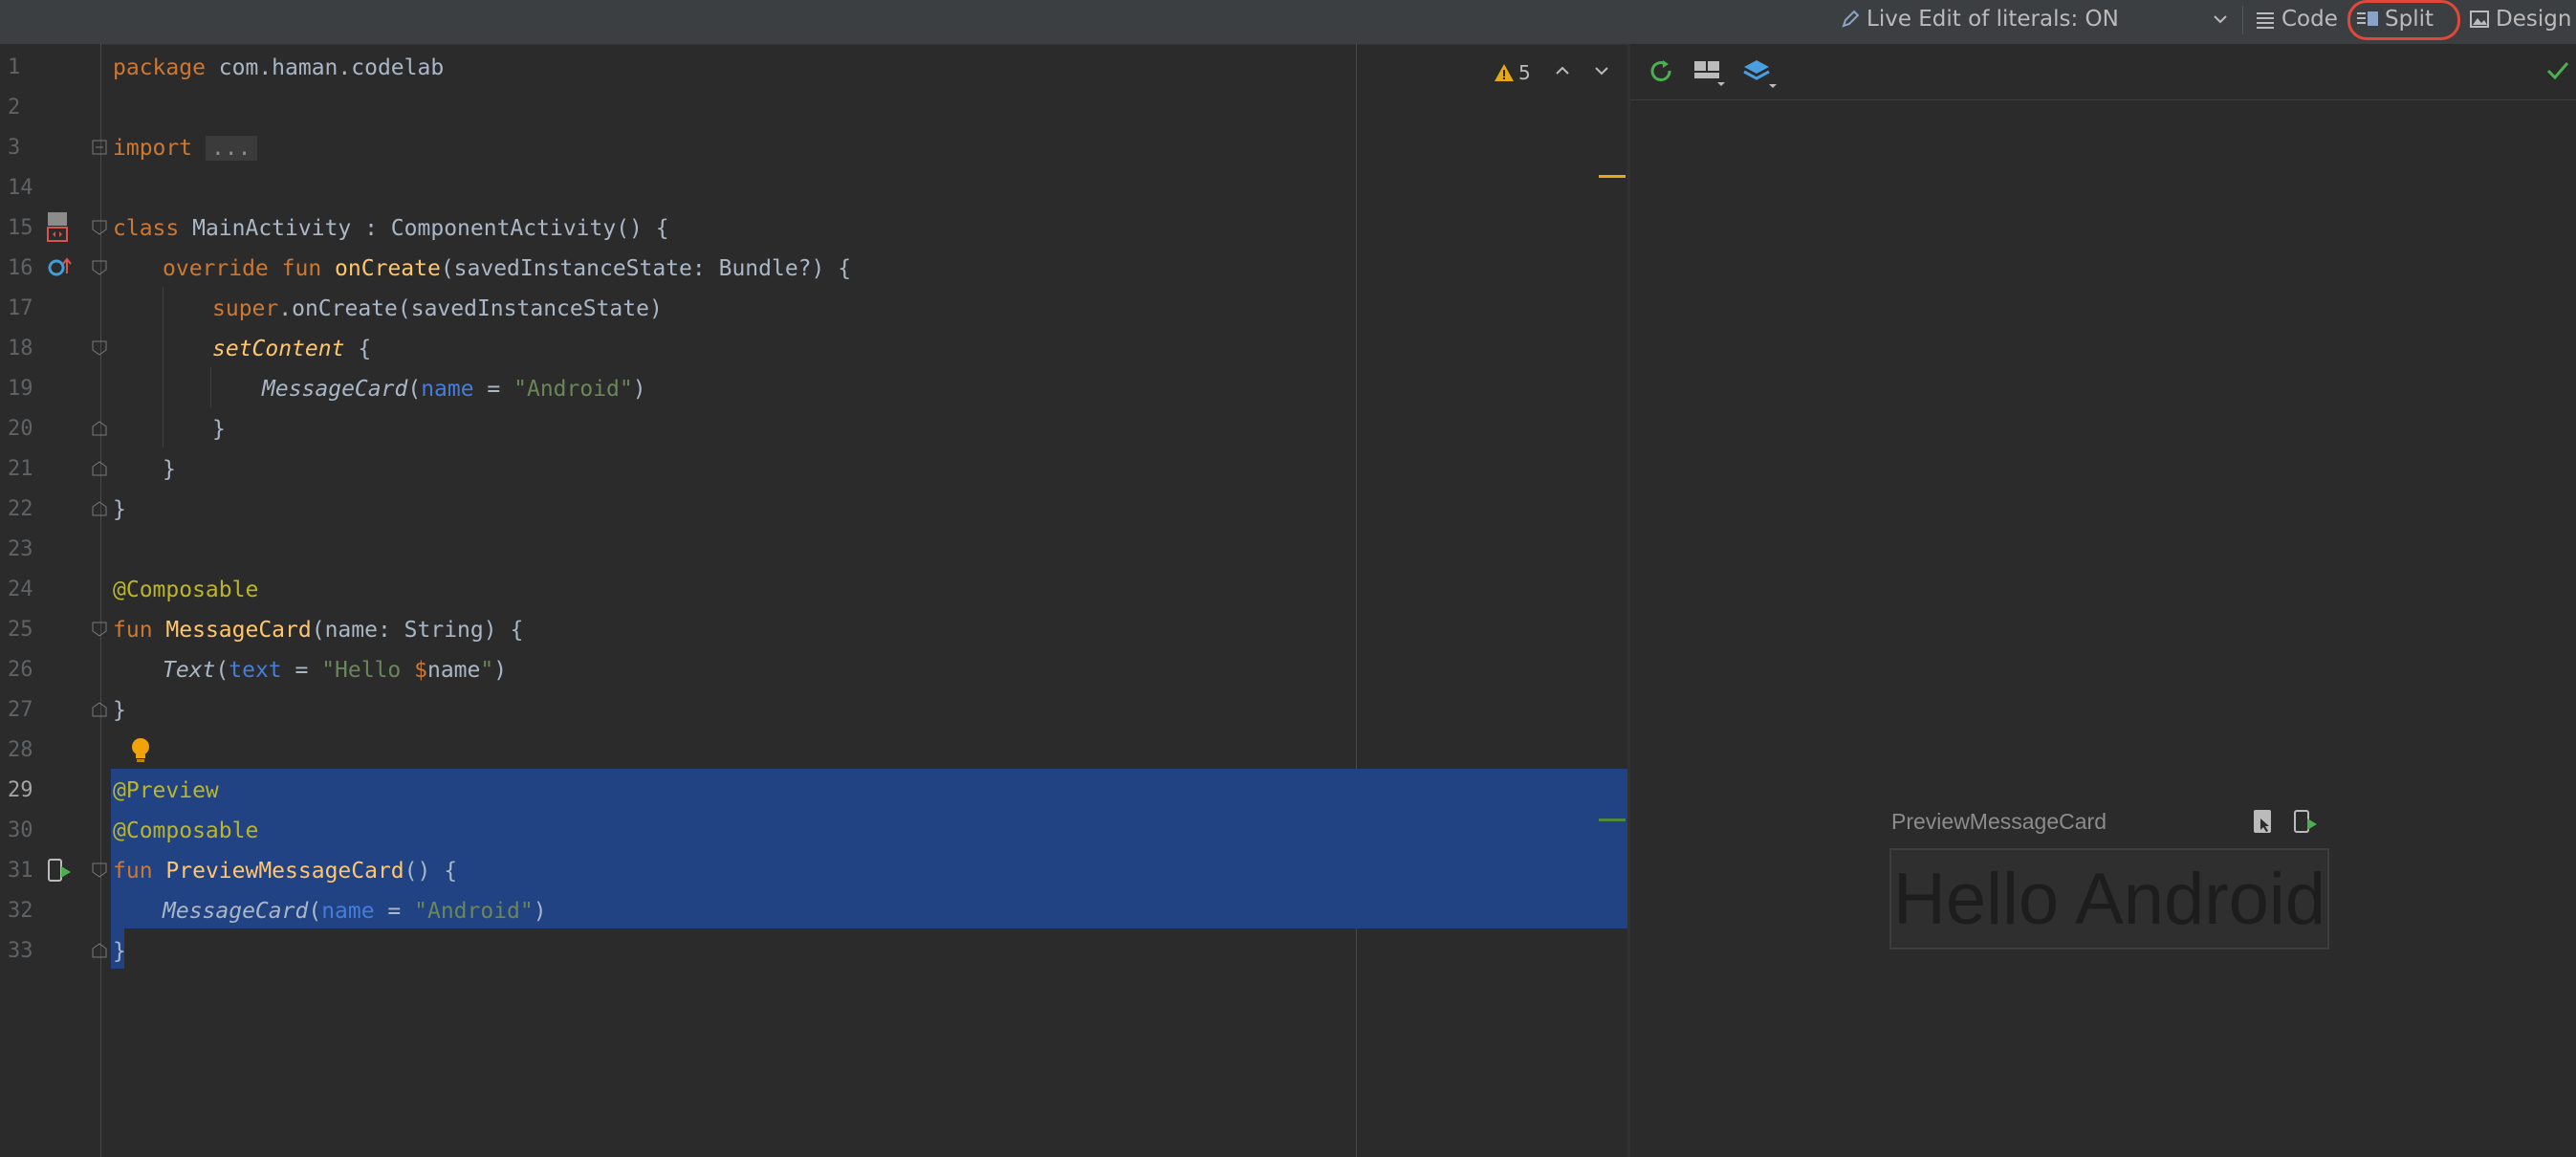 The height and width of the screenshot is (1157, 2576). Describe the element at coordinates (355, 911) in the screenshot. I see `code-line-32: MessageCard(name = "Android")` at that location.